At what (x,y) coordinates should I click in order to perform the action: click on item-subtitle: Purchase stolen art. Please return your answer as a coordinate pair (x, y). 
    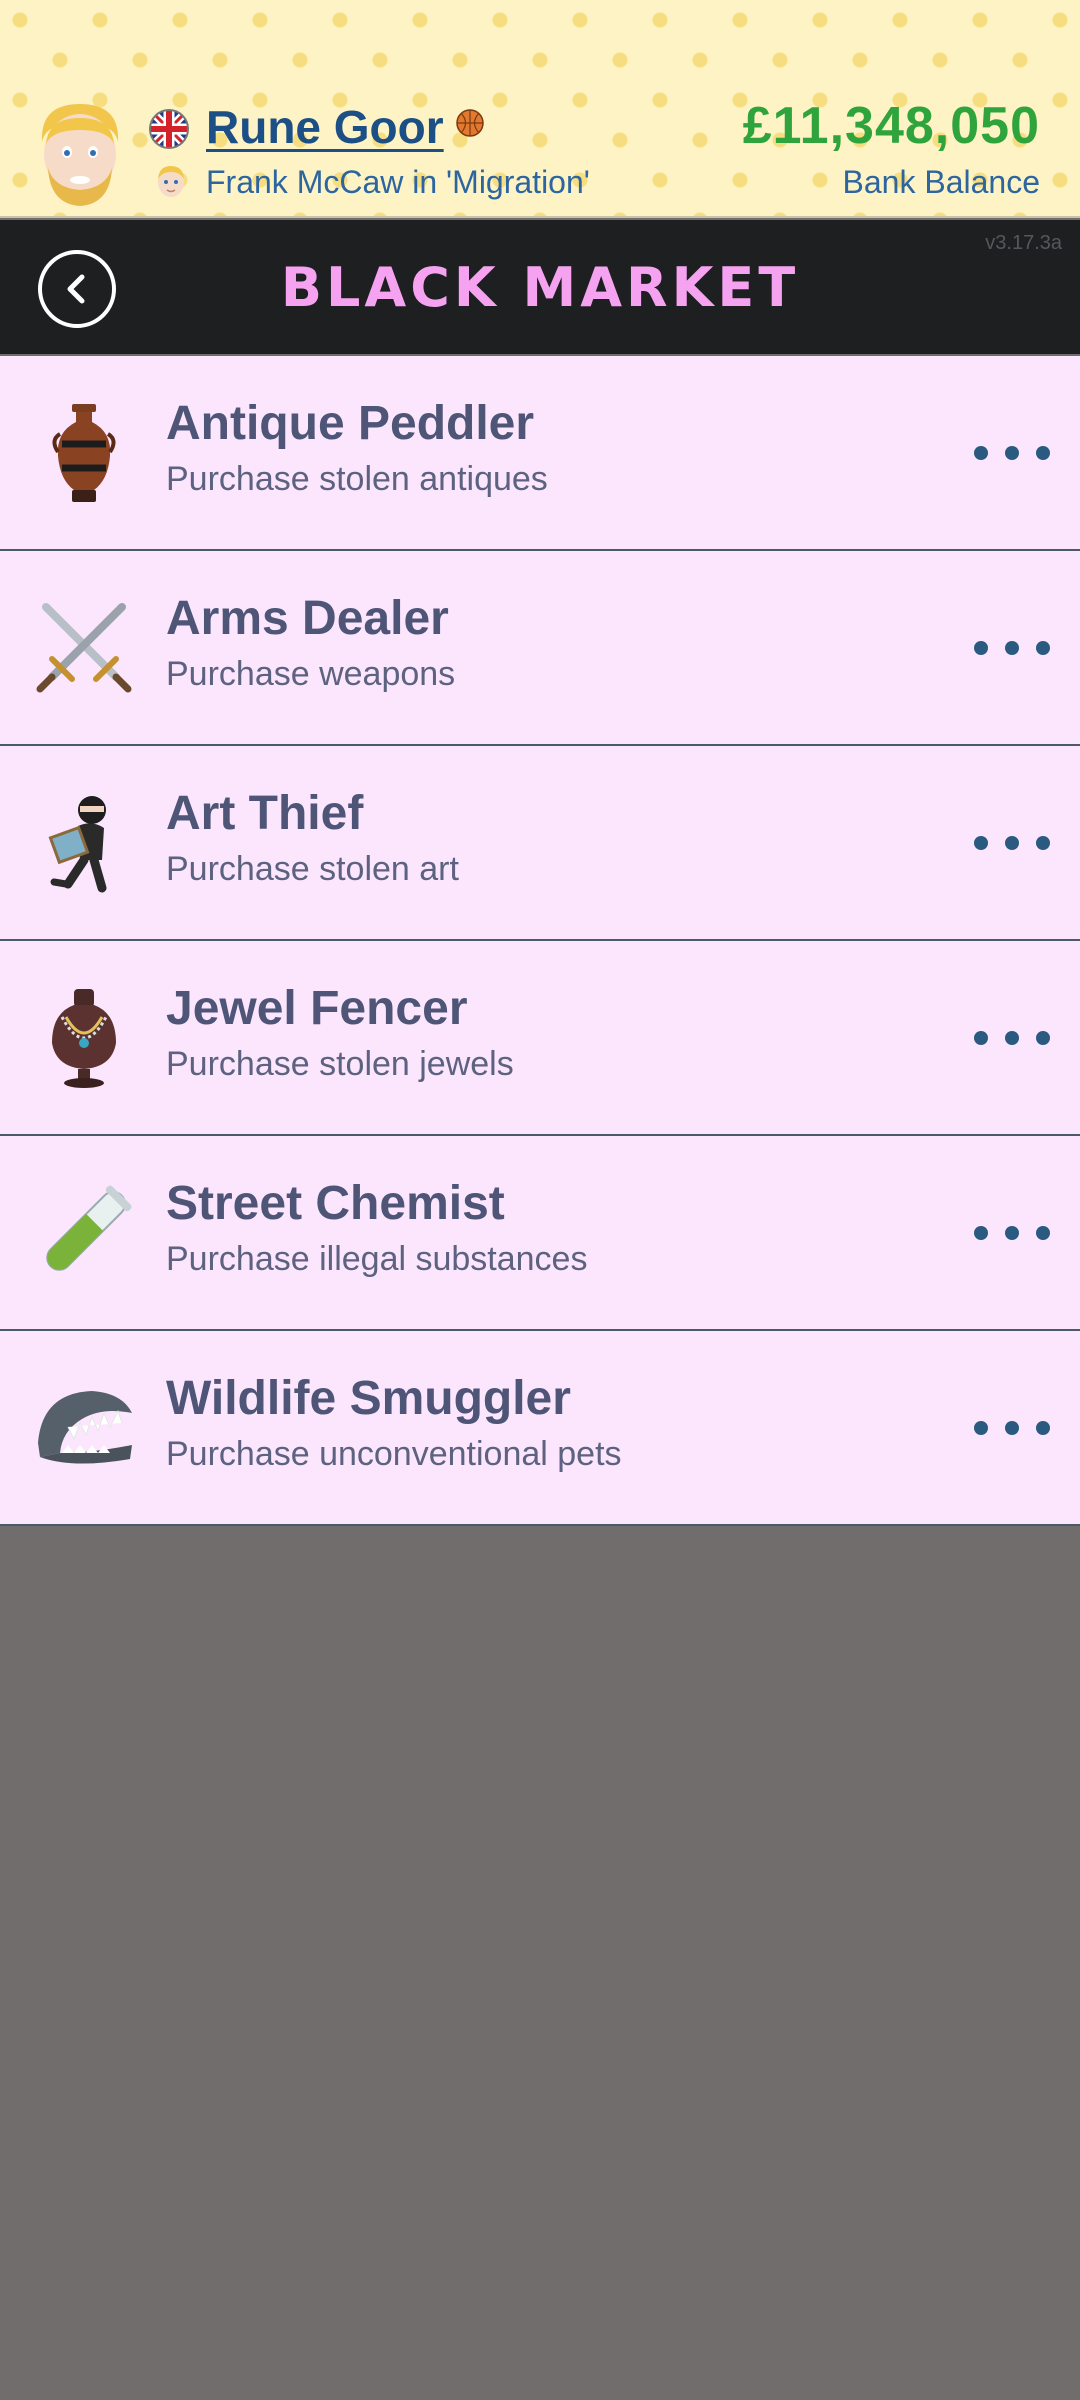
    Looking at the image, I should click on (312, 869).